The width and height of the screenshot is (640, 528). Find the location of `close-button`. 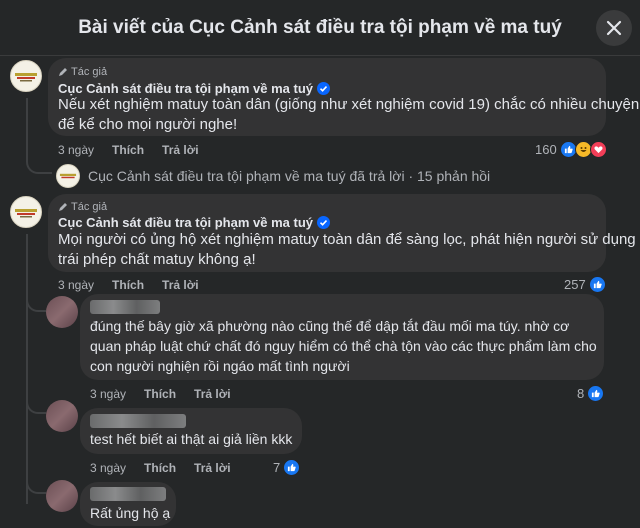

close-button is located at coordinates (614, 28).